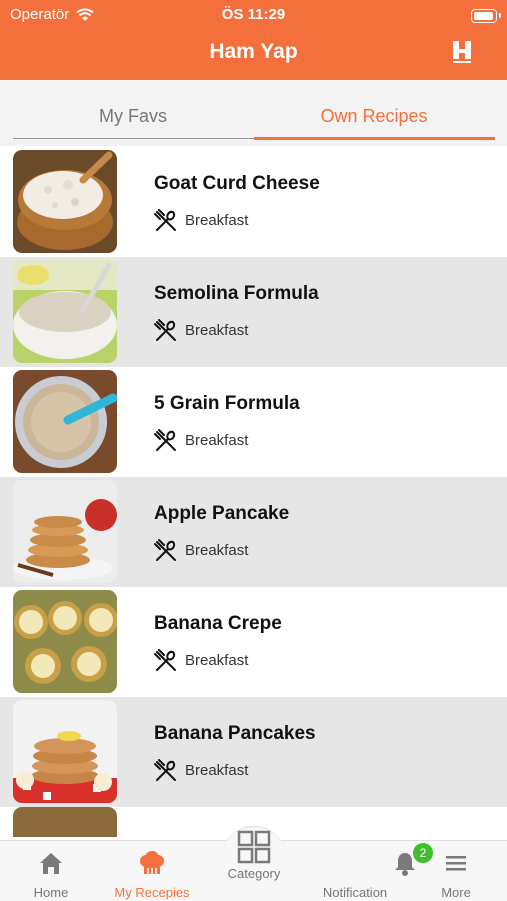 This screenshot has height=901, width=507. Describe the element at coordinates (254, 873) in the screenshot. I see `tab-label: Category` at that location.